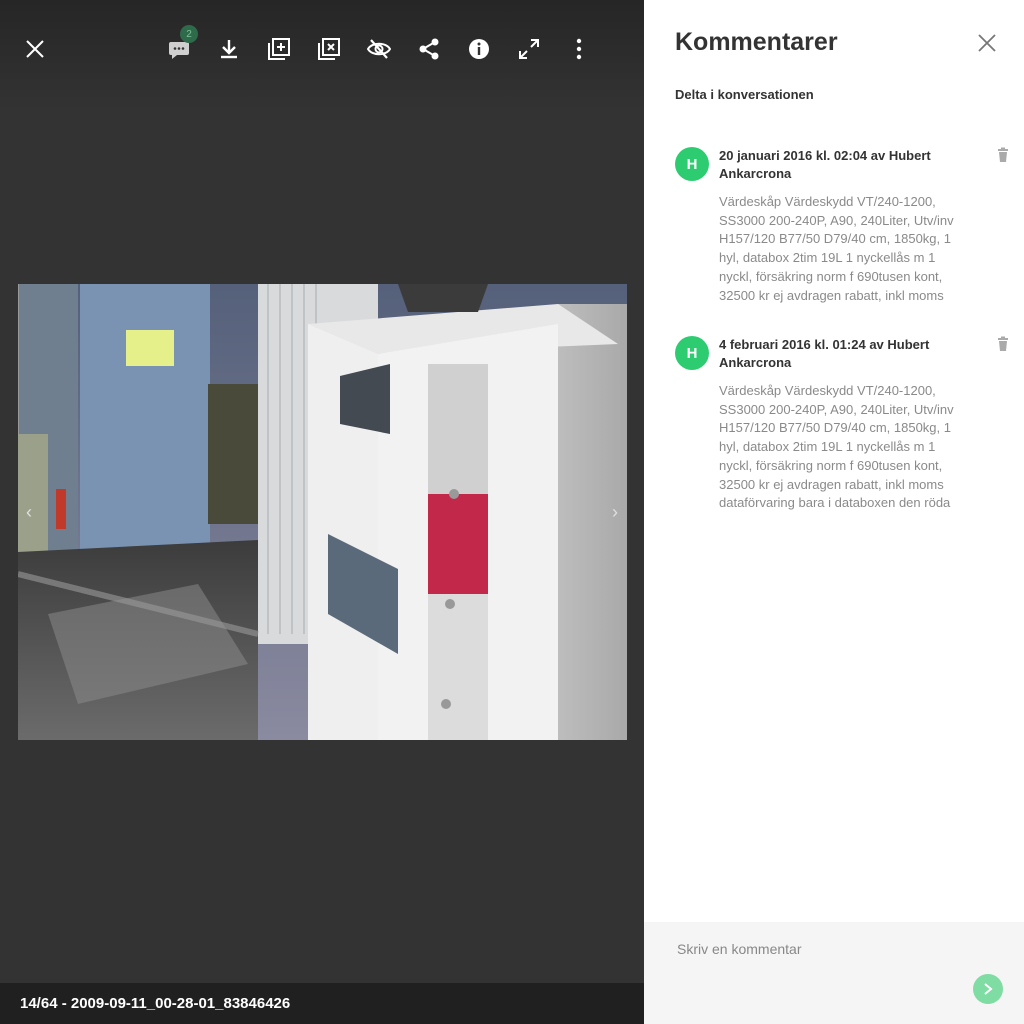 Image resolution: width=1024 pixels, height=1024 pixels. I want to click on hide-button, so click(379, 49).